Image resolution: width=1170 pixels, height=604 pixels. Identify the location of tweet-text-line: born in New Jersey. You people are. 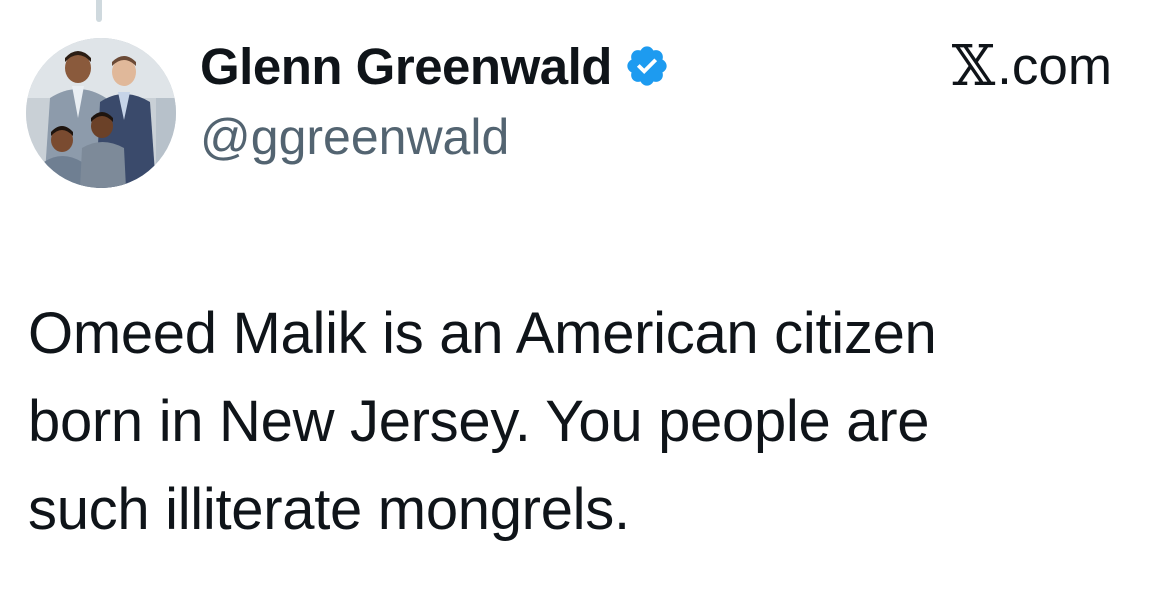
(479, 421).